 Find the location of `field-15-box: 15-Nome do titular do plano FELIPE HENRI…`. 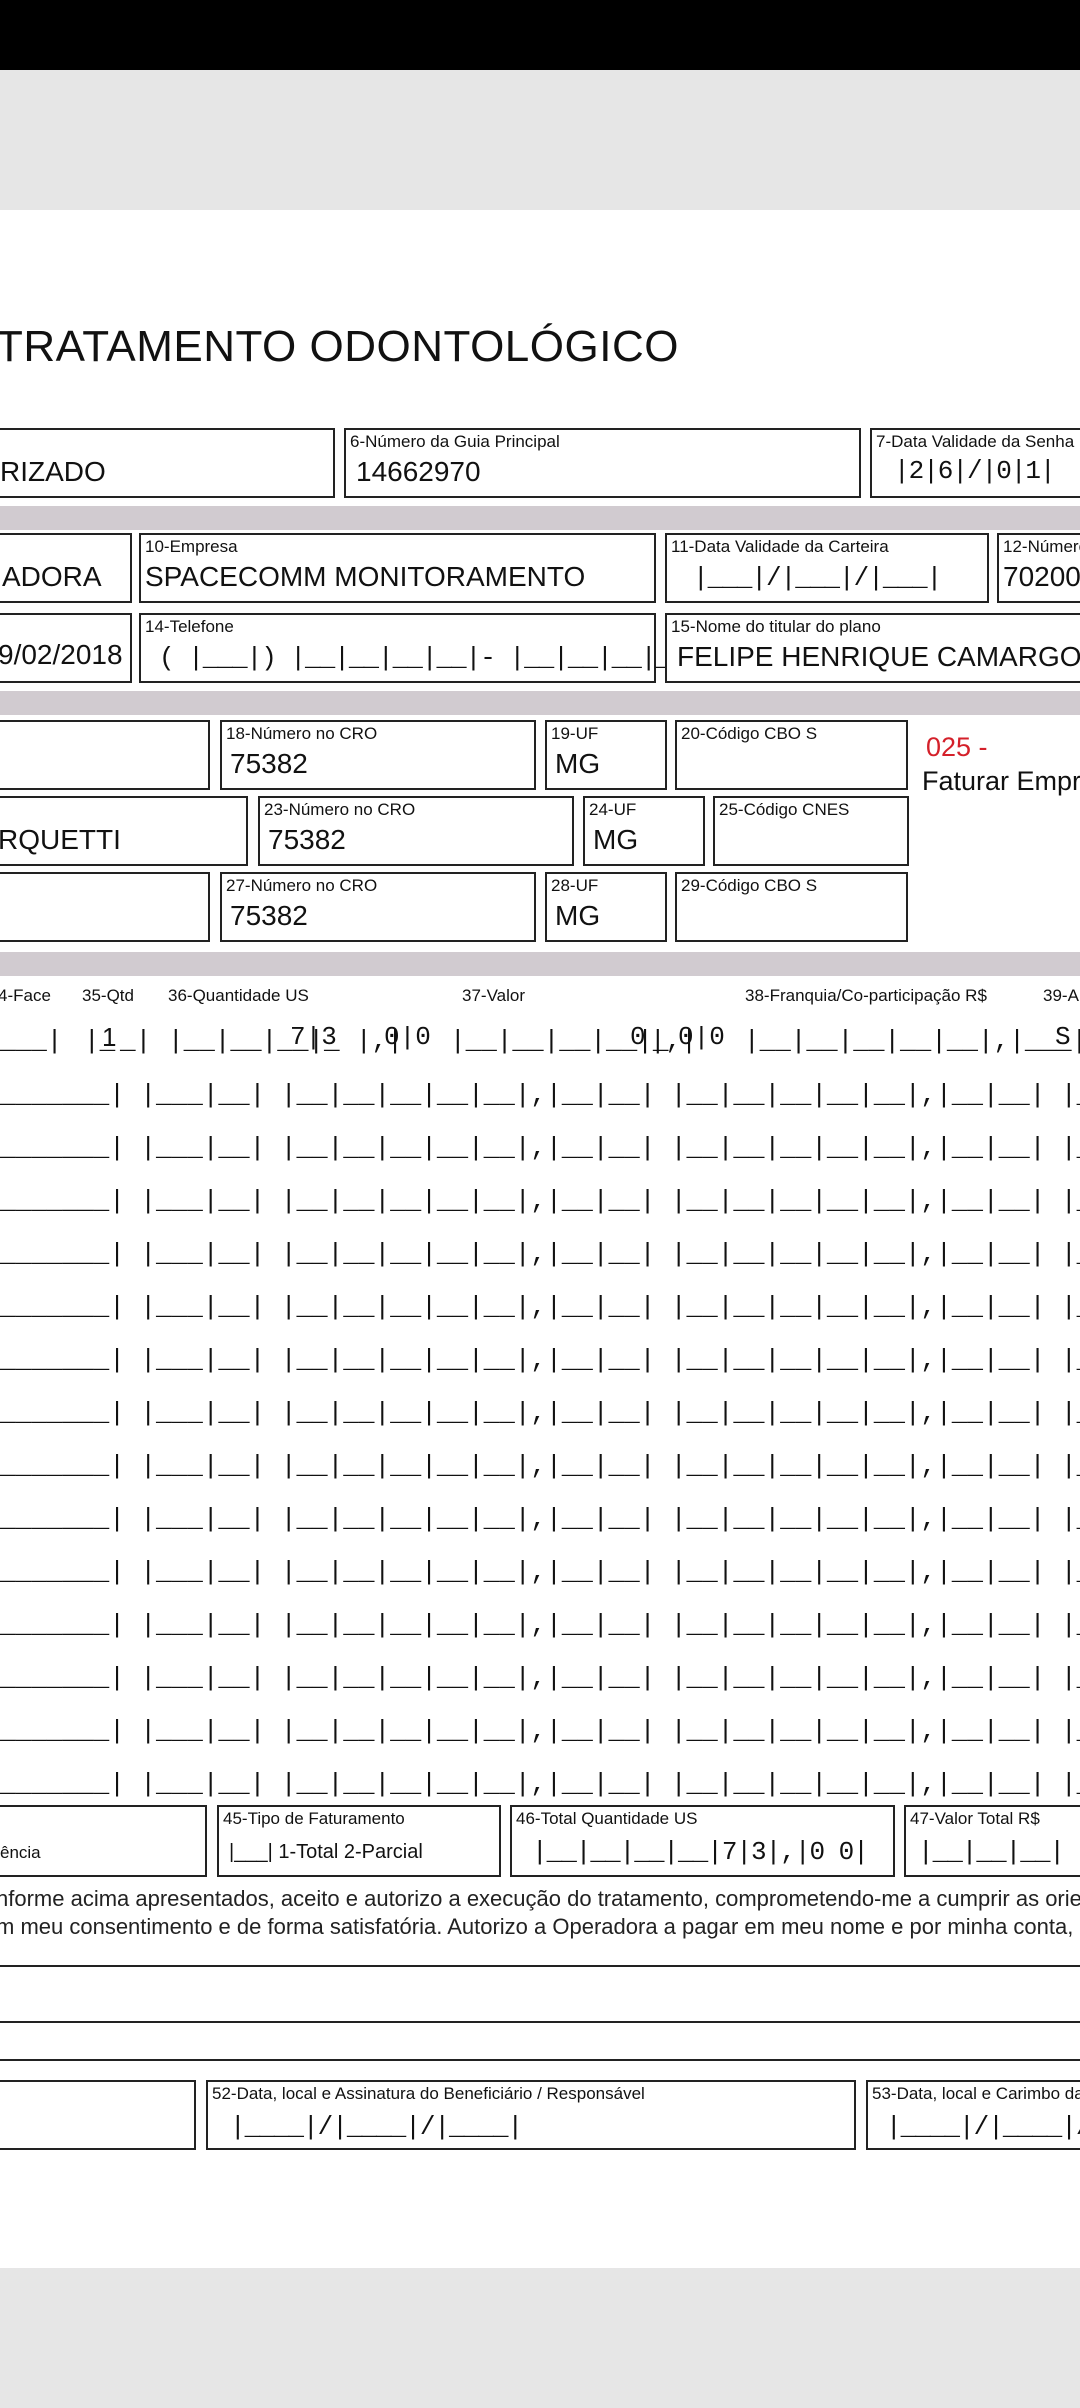

field-15-box: 15-Nome do titular do plano FELIPE HENRI… is located at coordinates (872, 648).